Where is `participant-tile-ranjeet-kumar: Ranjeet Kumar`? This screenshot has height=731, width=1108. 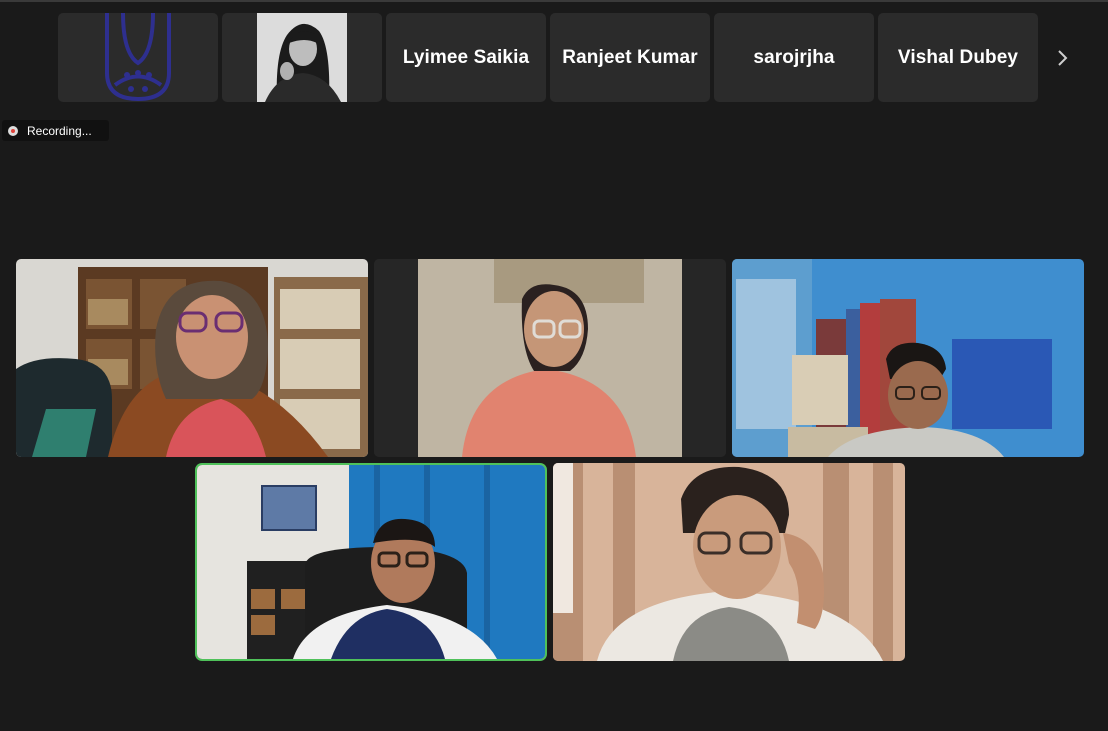 participant-tile-ranjeet-kumar: Ranjeet Kumar is located at coordinates (630, 57).